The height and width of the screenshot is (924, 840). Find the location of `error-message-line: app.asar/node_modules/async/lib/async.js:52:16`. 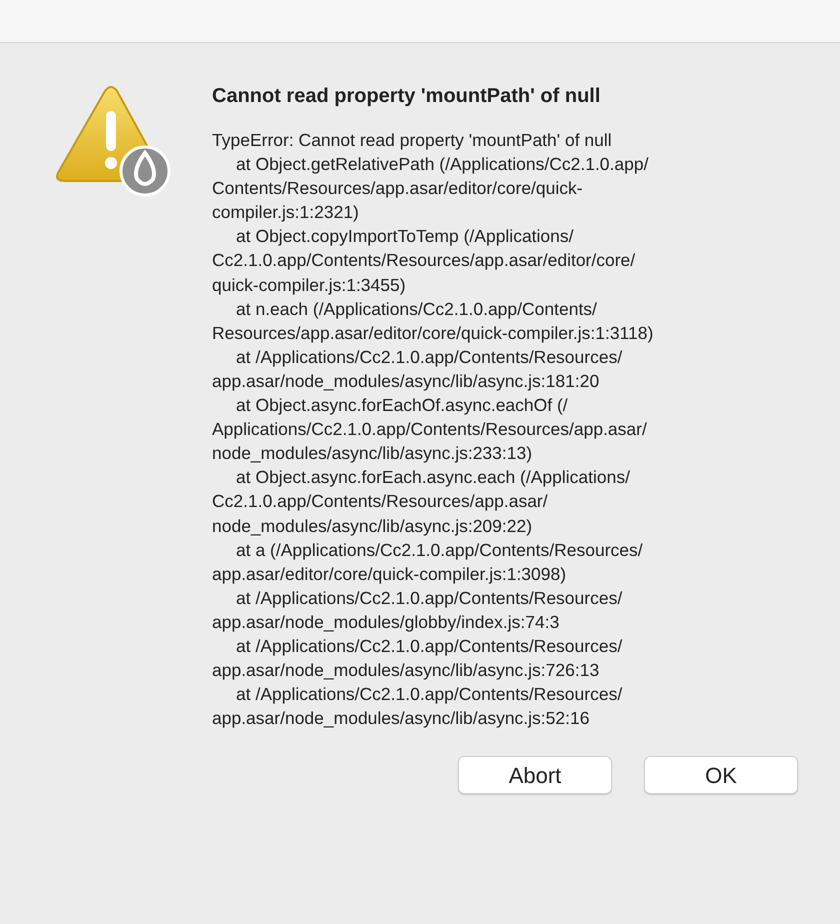

error-message-line: app.asar/node_modules/async/lib/async.js:52:16 is located at coordinates (401, 718).